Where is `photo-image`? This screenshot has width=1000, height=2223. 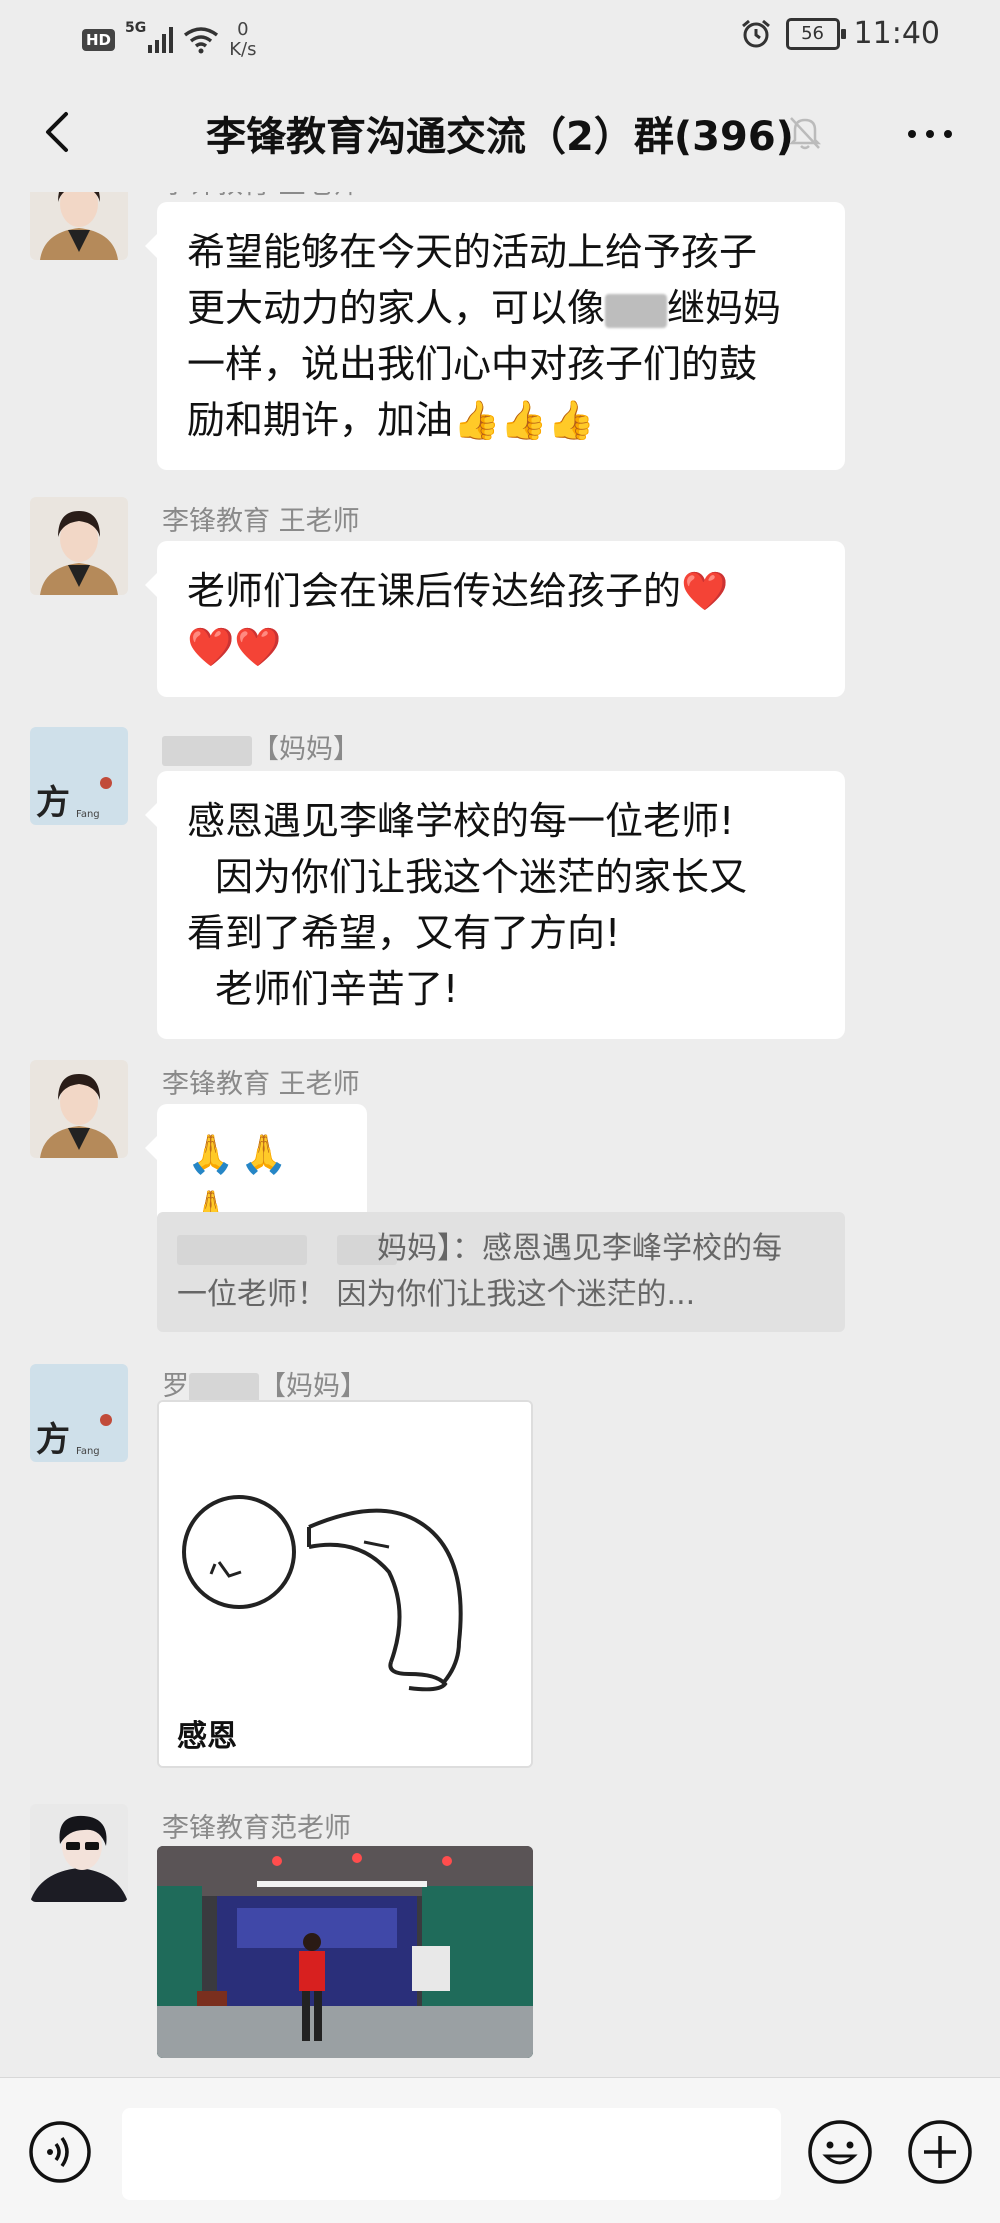
photo-image is located at coordinates (345, 1952).